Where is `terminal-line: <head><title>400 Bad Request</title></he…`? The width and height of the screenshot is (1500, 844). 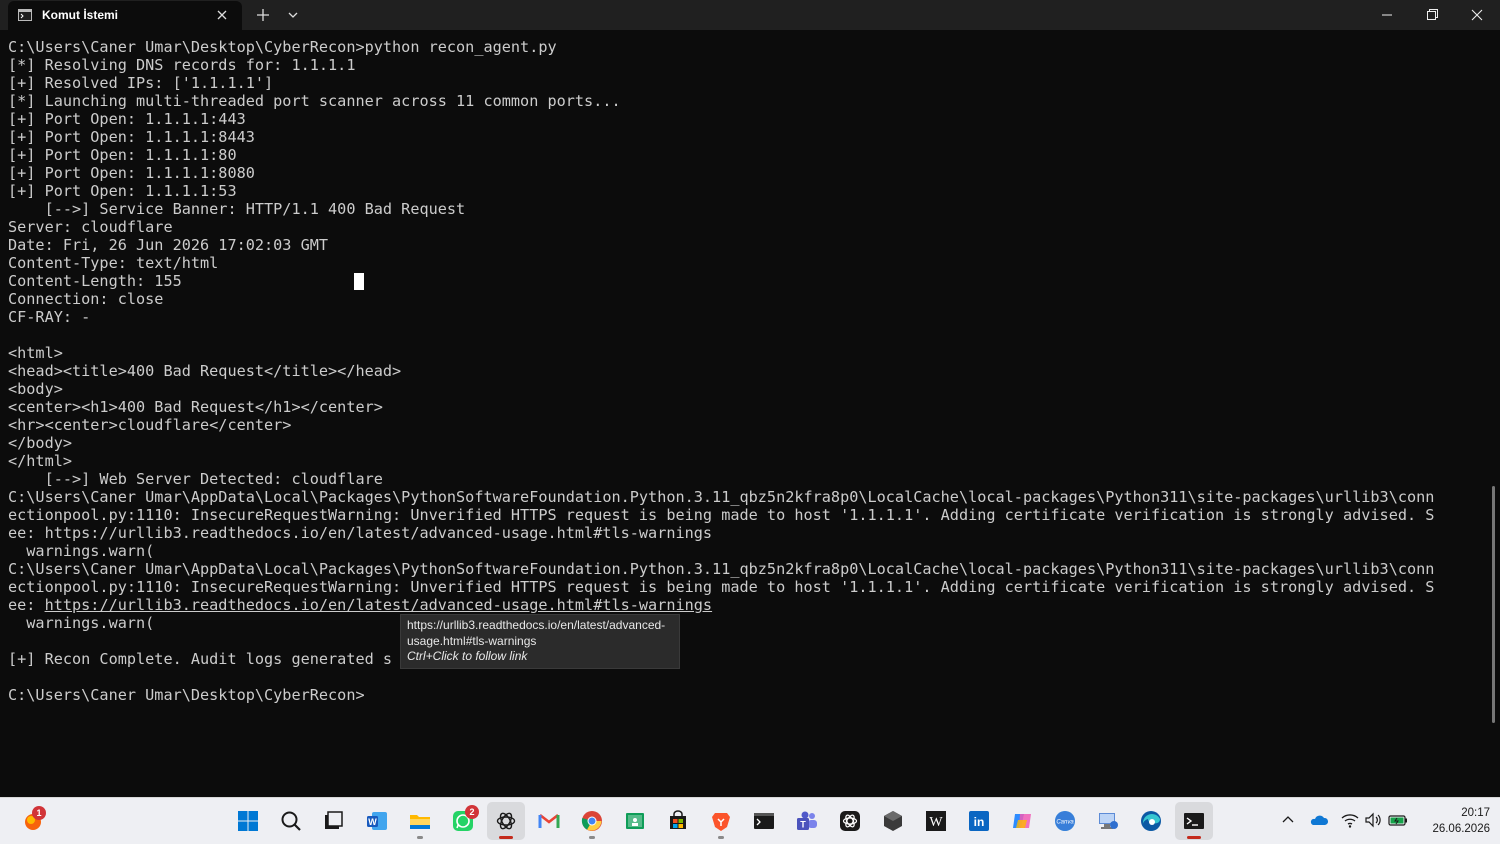
terminal-line: <head><title>400 Bad Request</title></he… is located at coordinates (205, 371).